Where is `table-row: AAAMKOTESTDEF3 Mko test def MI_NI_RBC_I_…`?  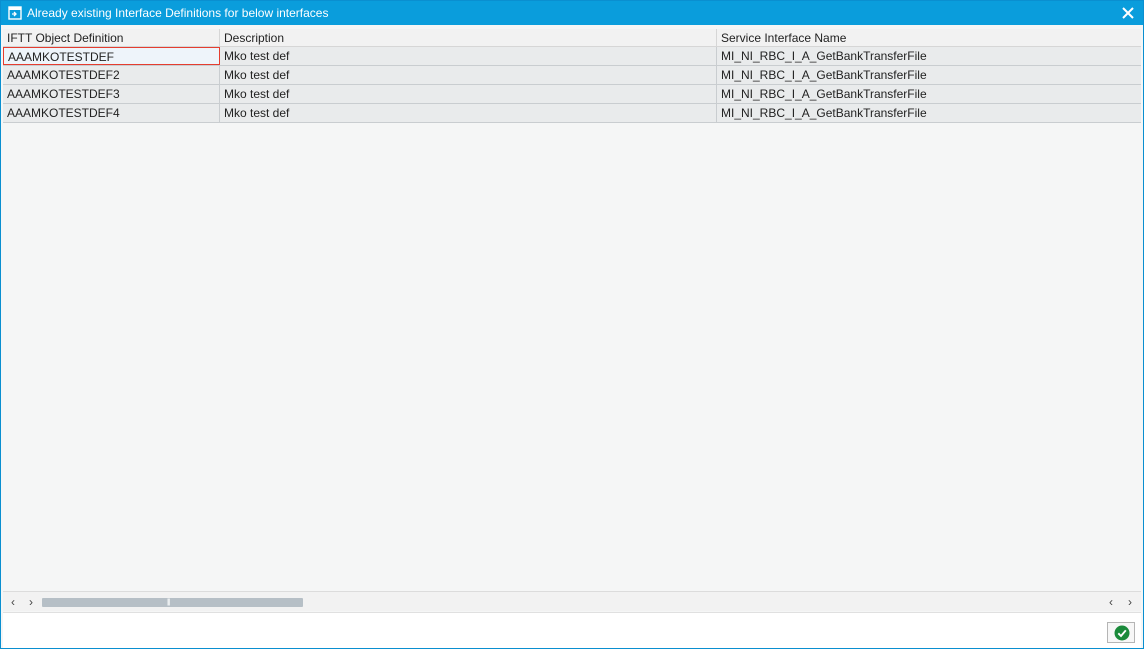
table-row: AAAMKOTESTDEF3 Mko test def MI_NI_RBC_I_… is located at coordinates (572, 94).